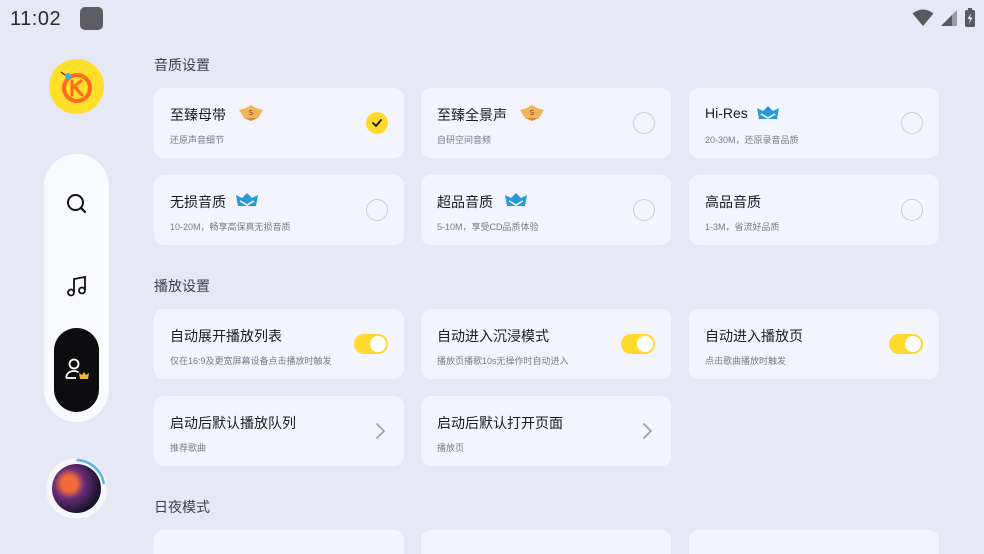  Describe the element at coordinates (754, 336) in the screenshot. I see `option-title: 自动进入播放页` at that location.